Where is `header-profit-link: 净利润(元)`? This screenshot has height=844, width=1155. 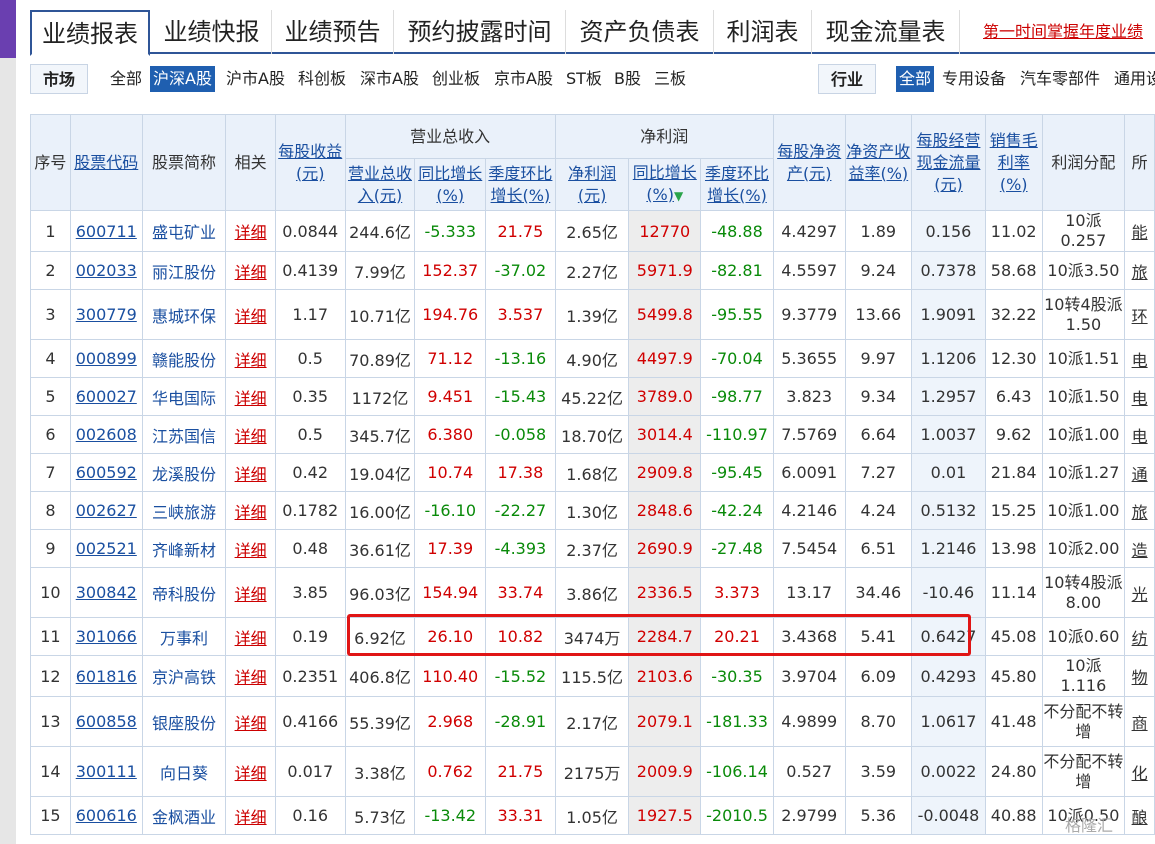 header-profit-link: 净利润(元) is located at coordinates (592, 184).